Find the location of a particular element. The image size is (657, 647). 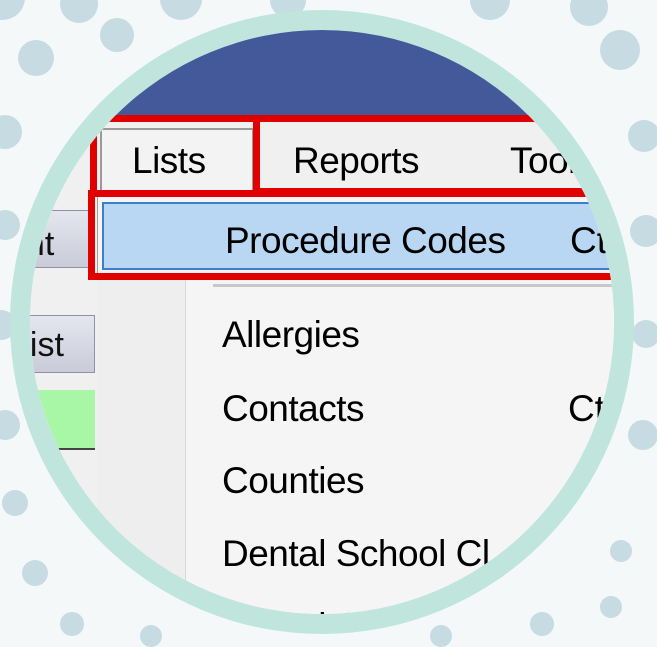

menu-item-dental-school-classes: Dental School Cl is located at coordinates (356, 554).